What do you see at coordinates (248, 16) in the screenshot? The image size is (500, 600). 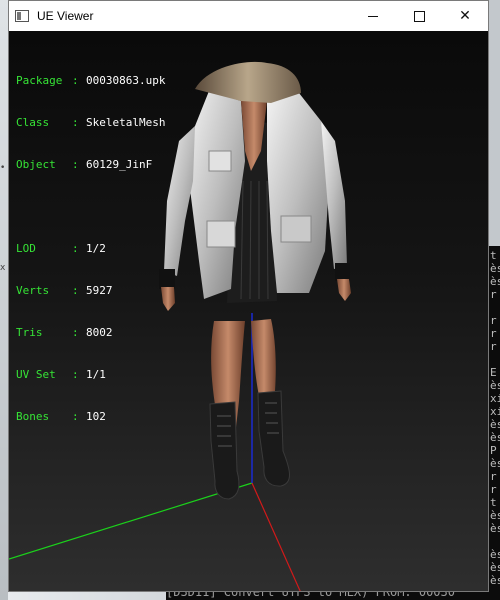 I see `title-bar: UE Viewer ✕` at bounding box center [248, 16].